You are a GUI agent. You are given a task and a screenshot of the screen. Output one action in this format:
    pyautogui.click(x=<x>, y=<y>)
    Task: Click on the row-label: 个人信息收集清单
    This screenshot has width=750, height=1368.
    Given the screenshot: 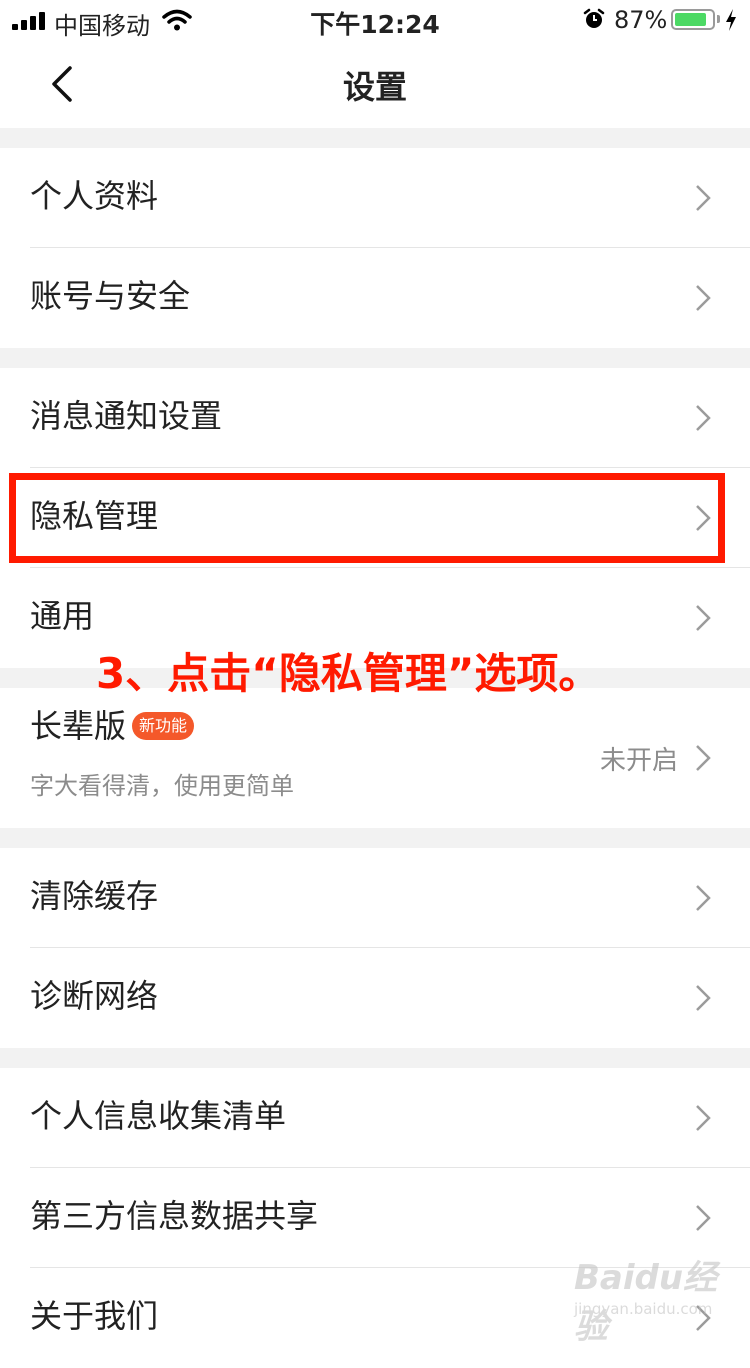 What is the action you would take?
    pyautogui.click(x=158, y=1116)
    